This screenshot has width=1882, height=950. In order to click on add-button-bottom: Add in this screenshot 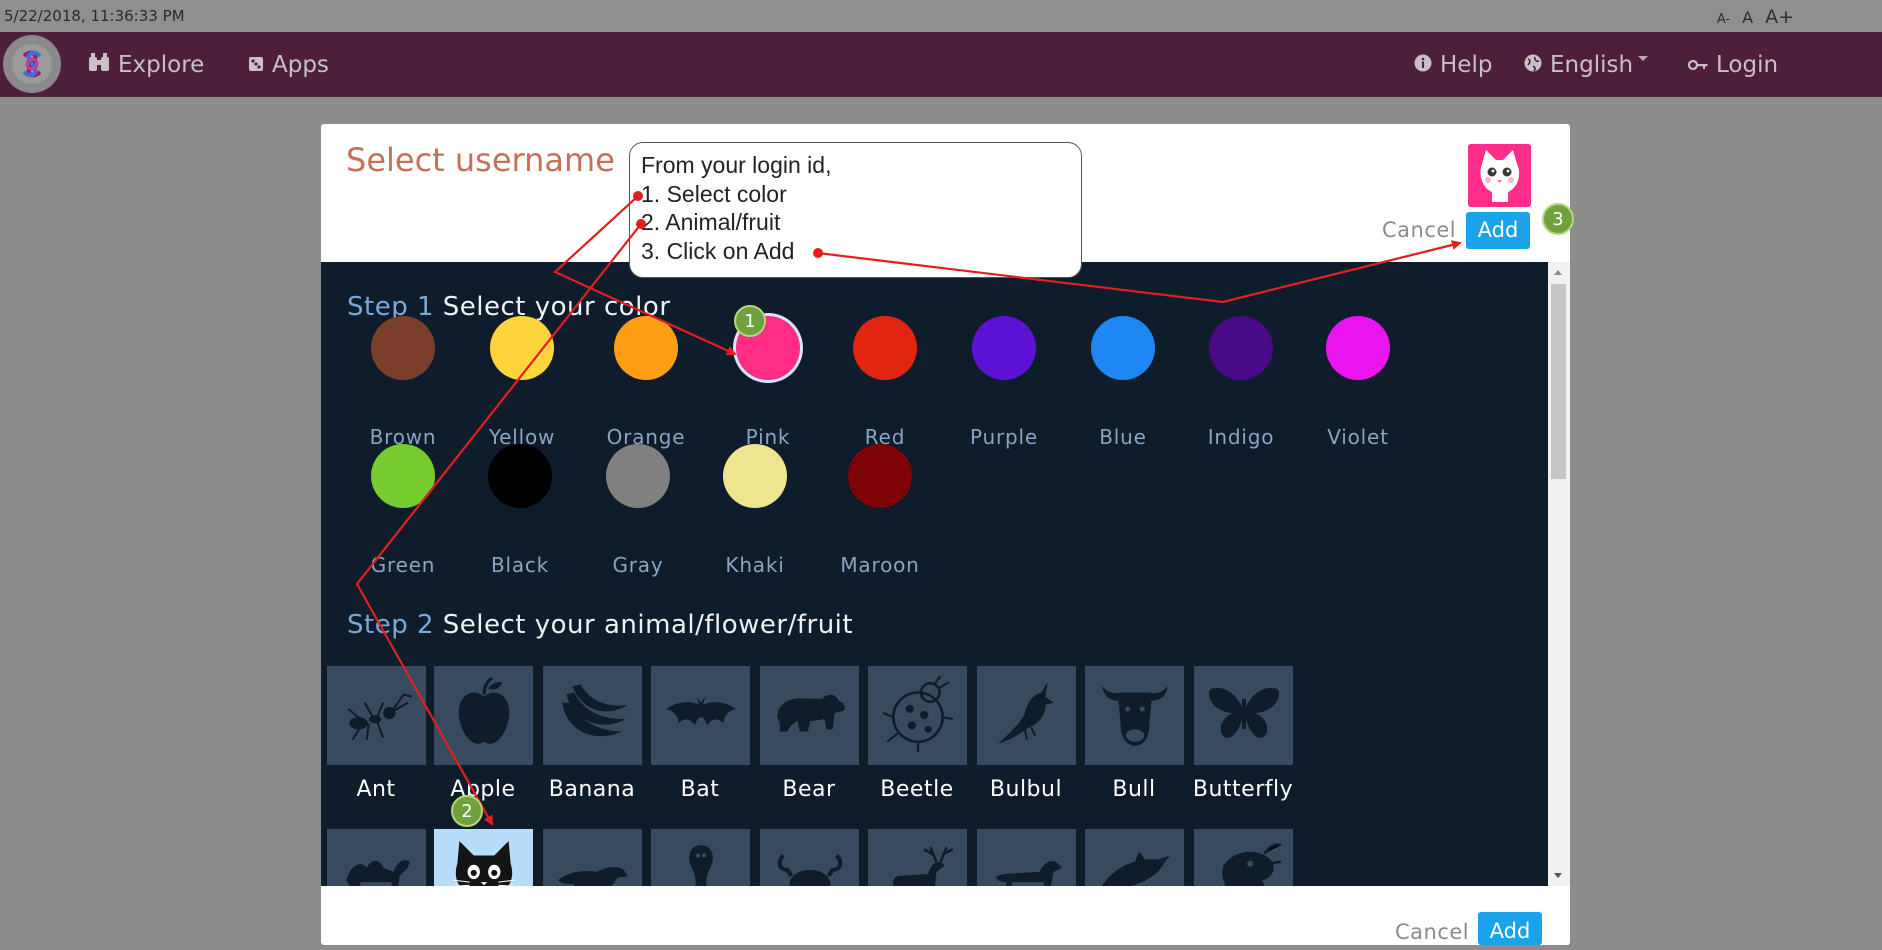, I will do `click(1510, 928)`.